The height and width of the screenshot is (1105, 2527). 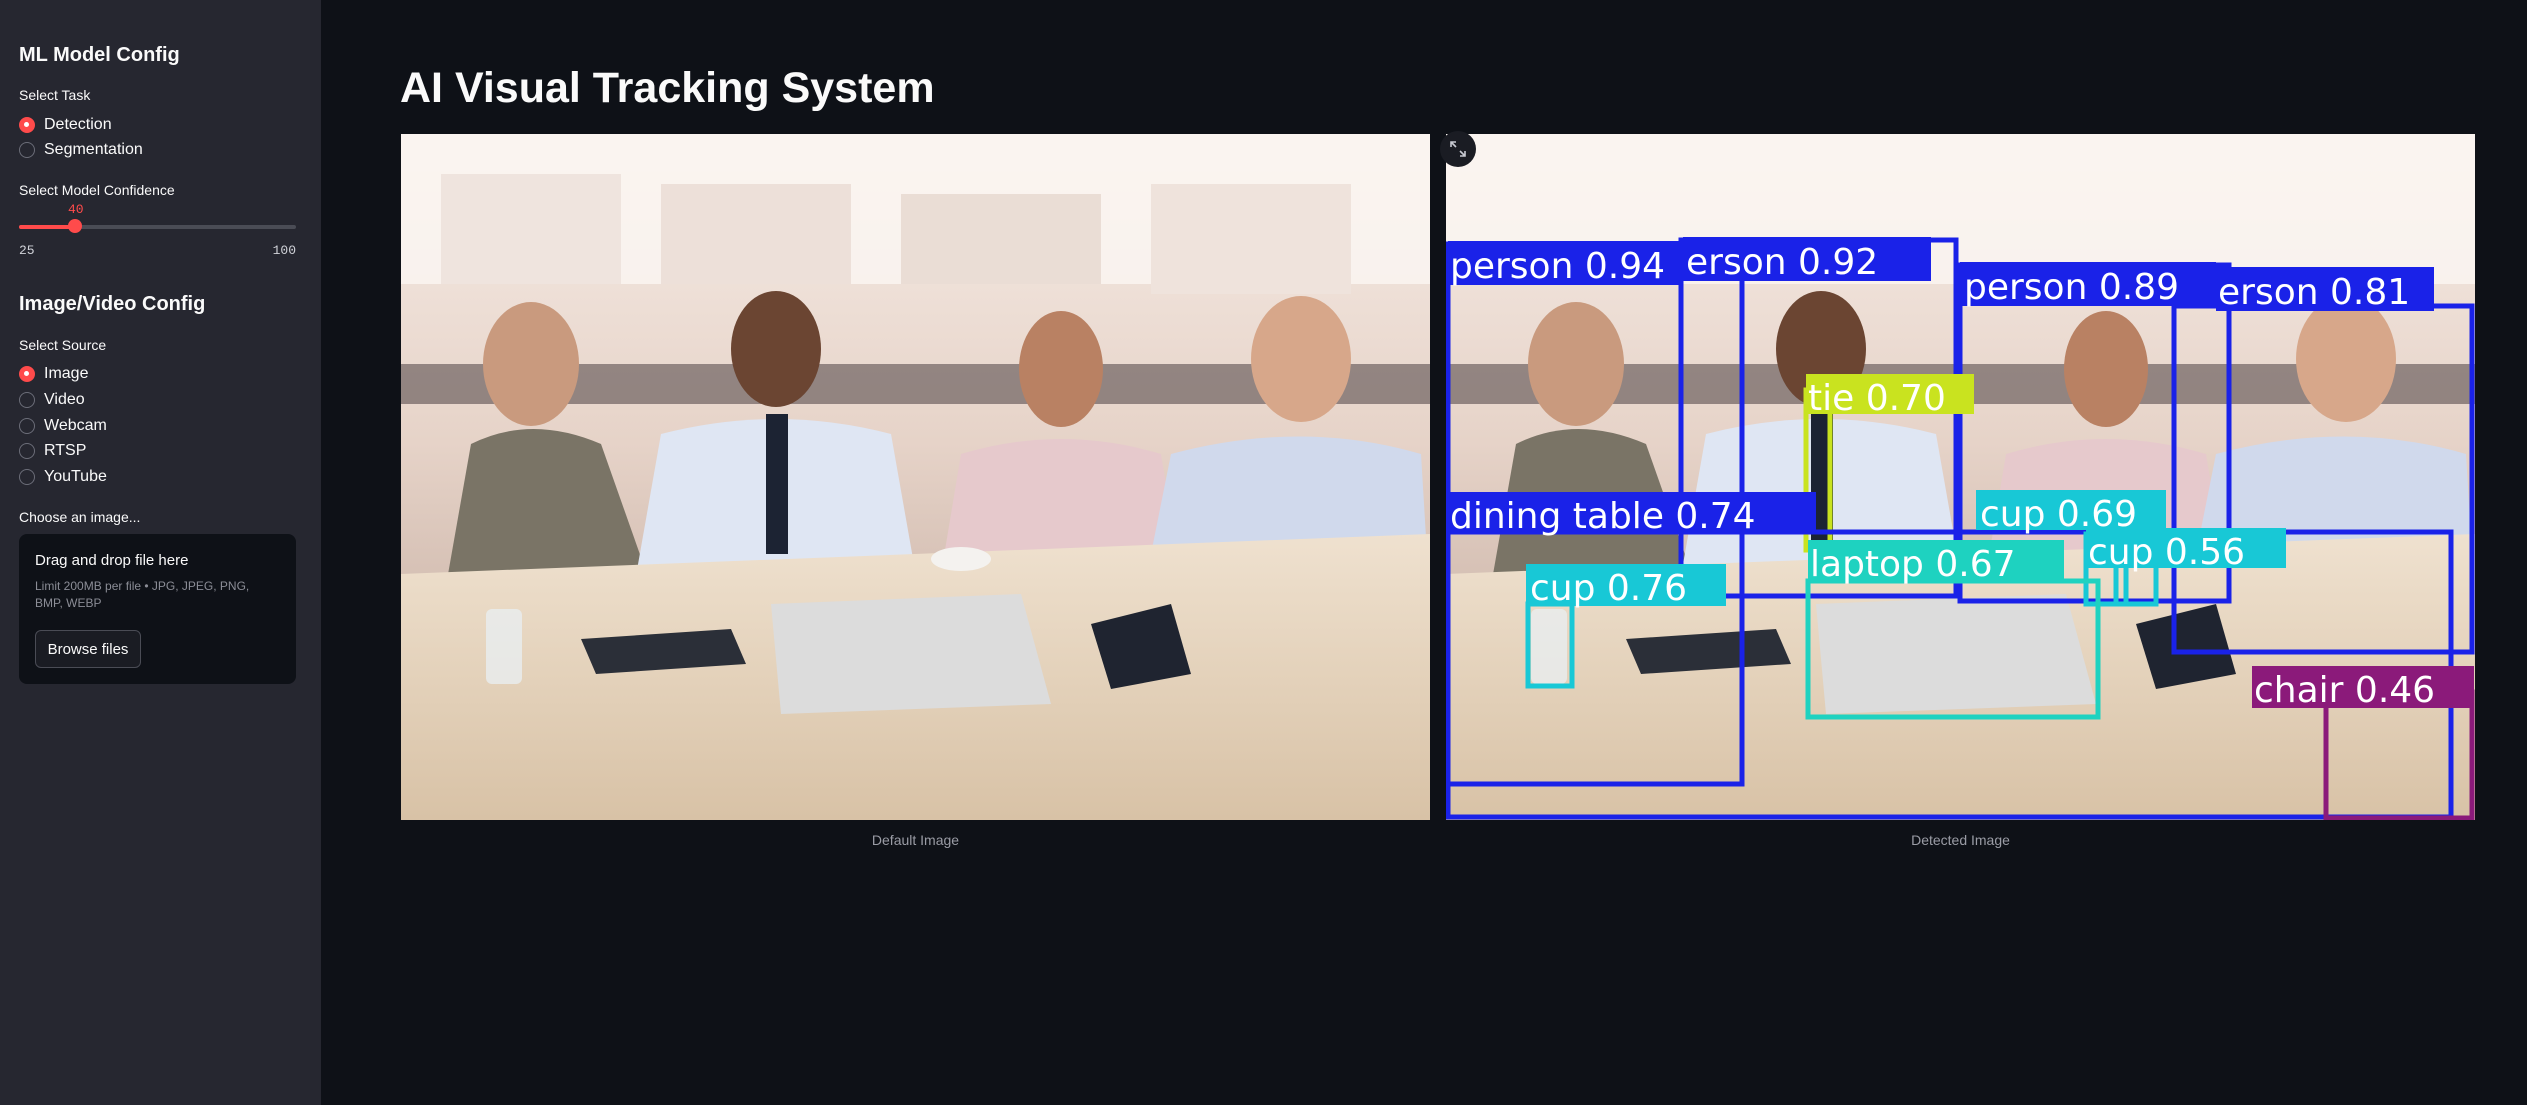 I want to click on radio-label: Webcam, so click(x=75, y=425).